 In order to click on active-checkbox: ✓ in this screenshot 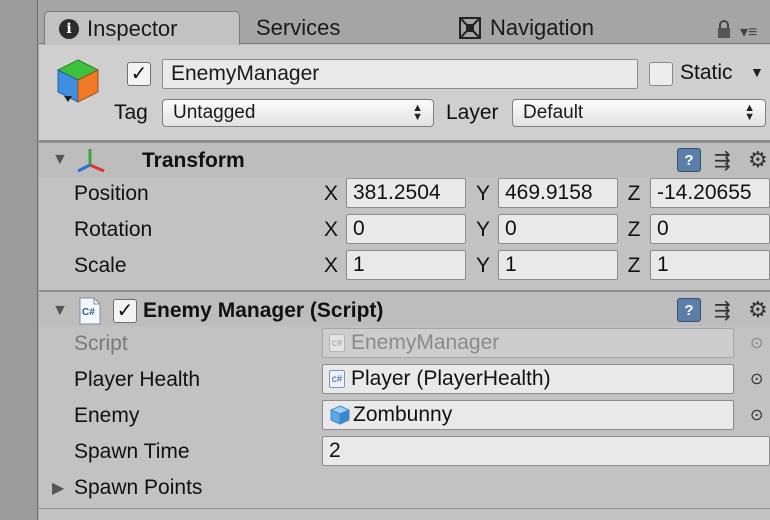, I will do `click(139, 74)`.